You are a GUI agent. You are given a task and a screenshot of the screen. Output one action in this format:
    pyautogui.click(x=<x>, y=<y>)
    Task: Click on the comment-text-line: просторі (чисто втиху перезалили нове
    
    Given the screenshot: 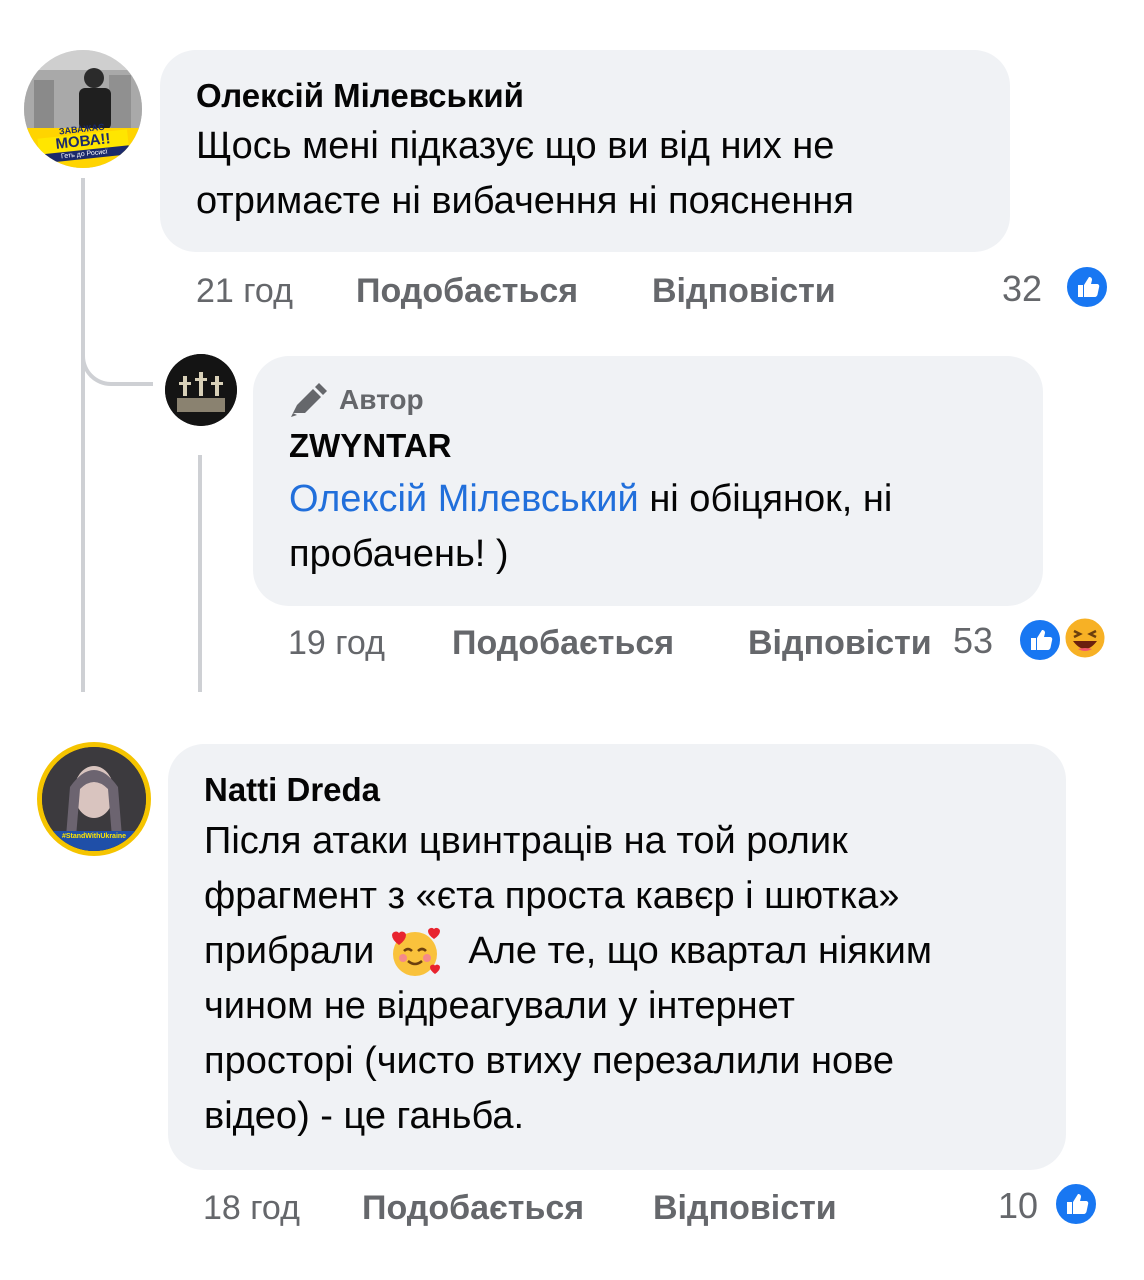 What is the action you would take?
    pyautogui.click(x=549, y=1061)
    